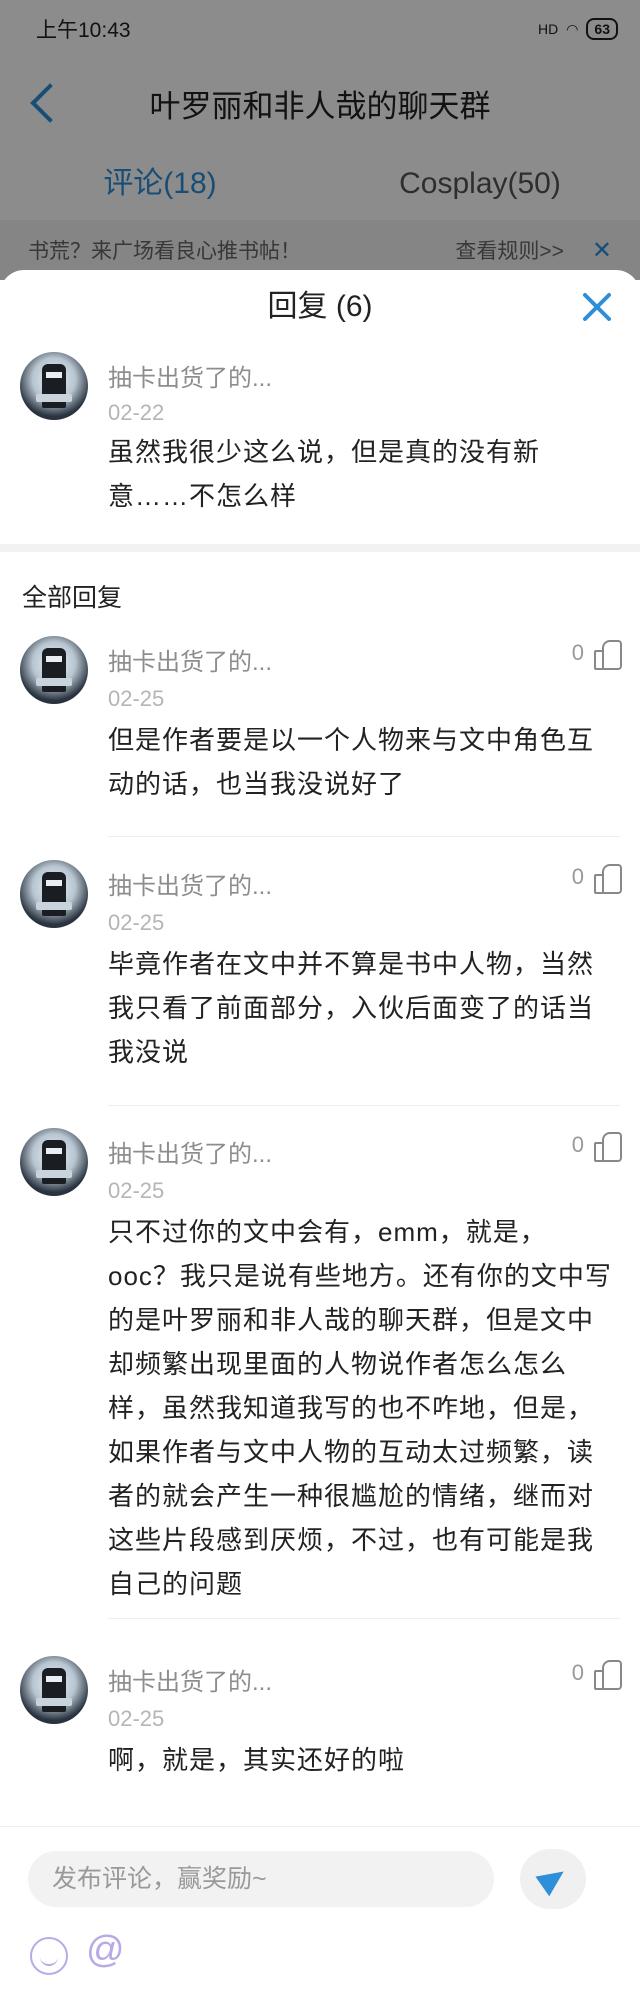 The height and width of the screenshot is (2012, 640). Describe the element at coordinates (351, 1008) in the screenshot. I see `reply-text: 毕竟作者在文中并不算是书中人物，当然我只看了前面部分，入伙后面变了的话当我没说` at that location.